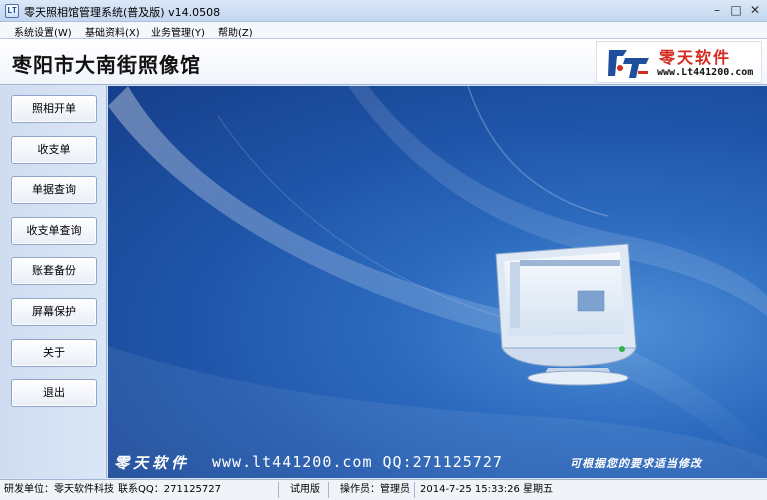 The height and width of the screenshot is (500, 767). What do you see at coordinates (357, 462) in the screenshot?
I see `banner-contact: www.lt441200.com QQ:271125727` at bounding box center [357, 462].